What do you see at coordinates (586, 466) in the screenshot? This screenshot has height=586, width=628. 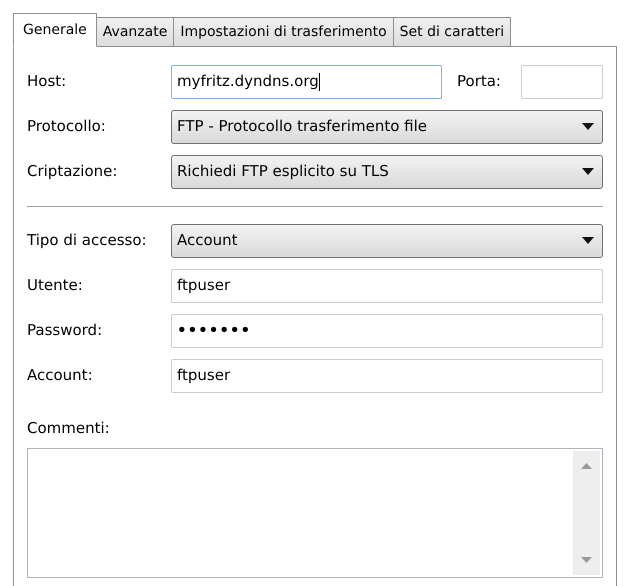 I see `scroll-up-icon` at bounding box center [586, 466].